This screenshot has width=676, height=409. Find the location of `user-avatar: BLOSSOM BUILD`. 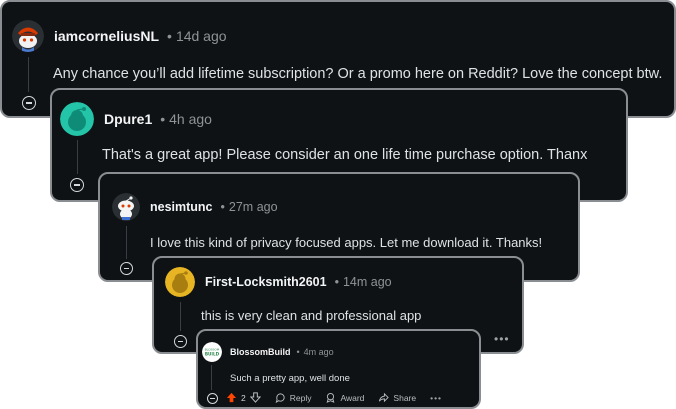

user-avatar: BLOSSOM BUILD is located at coordinates (212, 352).